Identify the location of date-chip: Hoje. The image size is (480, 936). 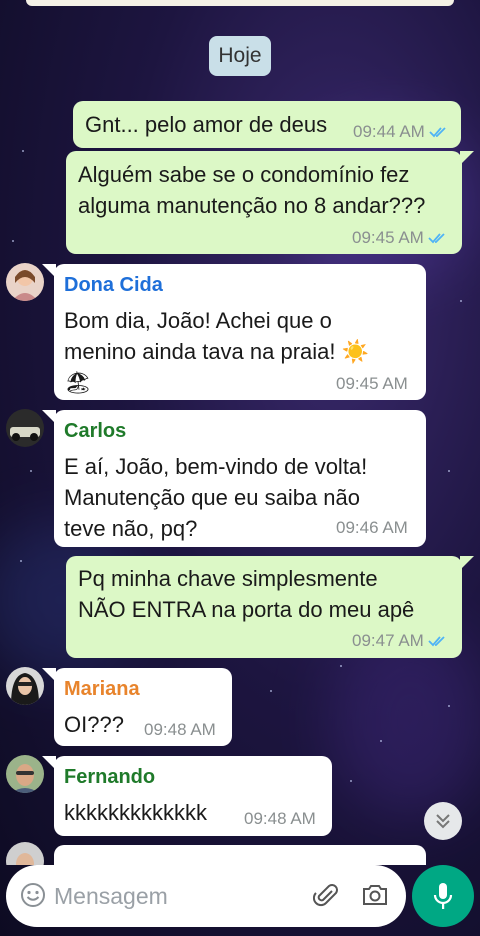
(240, 56).